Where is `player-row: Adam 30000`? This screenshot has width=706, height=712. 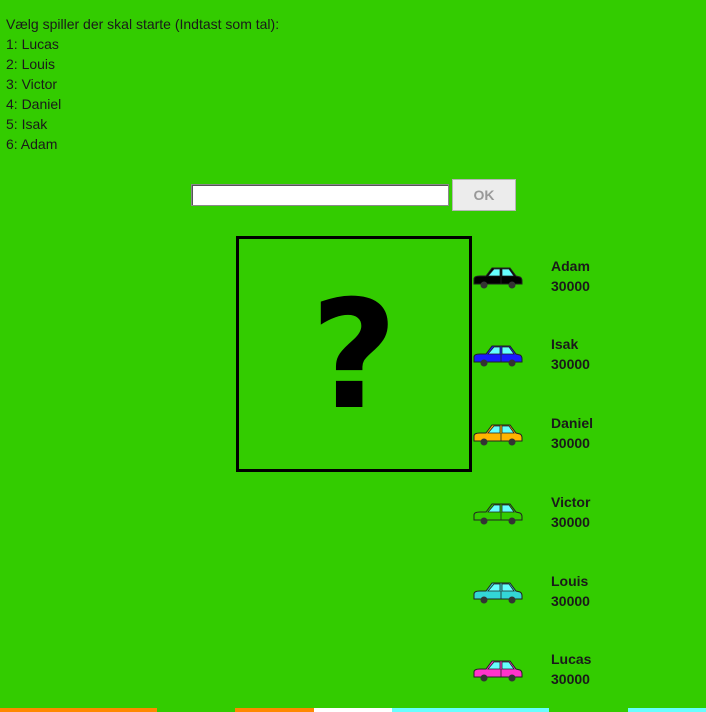 player-row: Adam 30000 is located at coordinates (572, 278).